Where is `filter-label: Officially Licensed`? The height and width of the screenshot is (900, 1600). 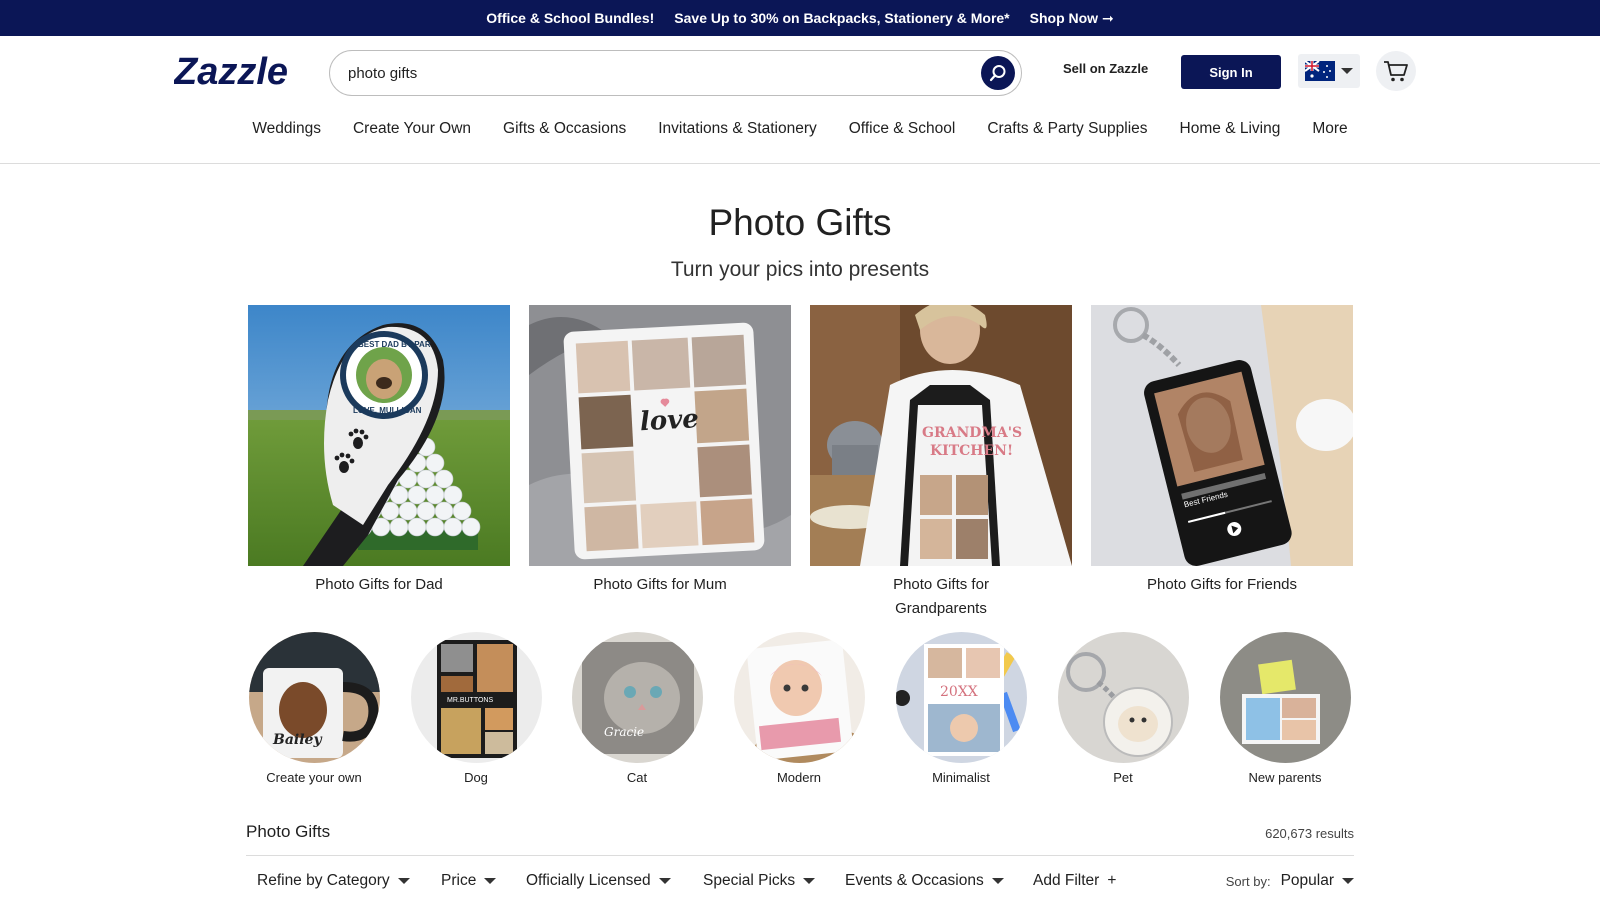
filter-label: Officially Licensed is located at coordinates (588, 880).